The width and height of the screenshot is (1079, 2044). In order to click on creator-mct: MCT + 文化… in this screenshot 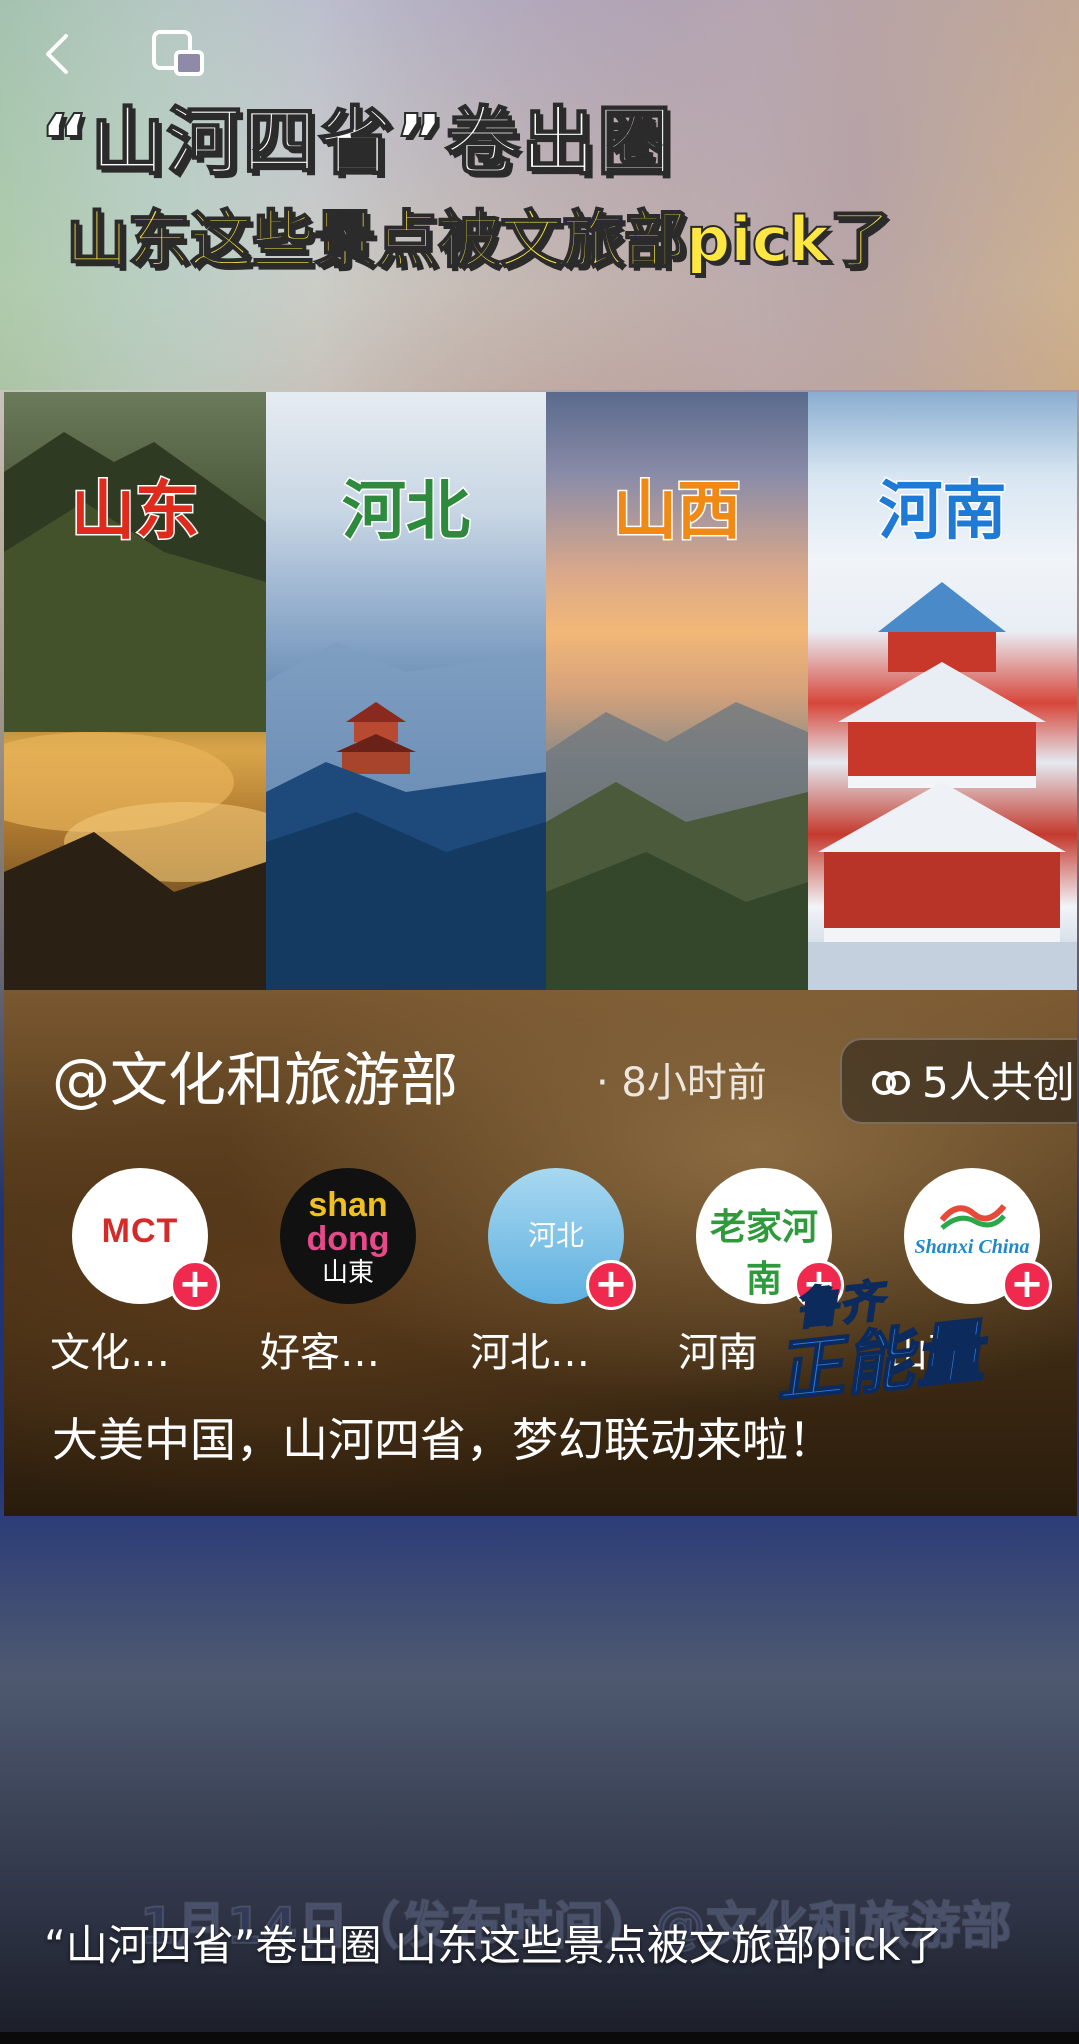, I will do `click(138, 1272)`.